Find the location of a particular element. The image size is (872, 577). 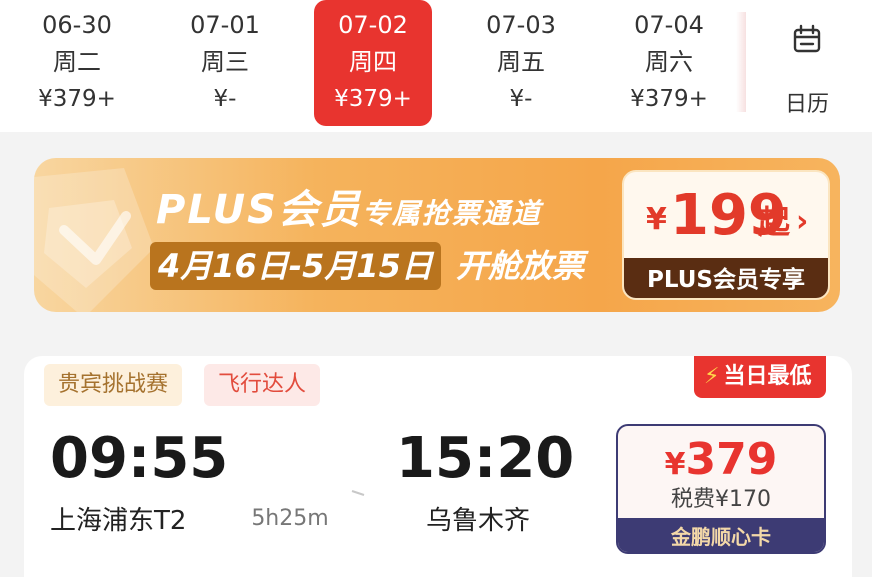

date-tab-0702-selected: 07-02 周四 ¥379+ is located at coordinates (373, 63).